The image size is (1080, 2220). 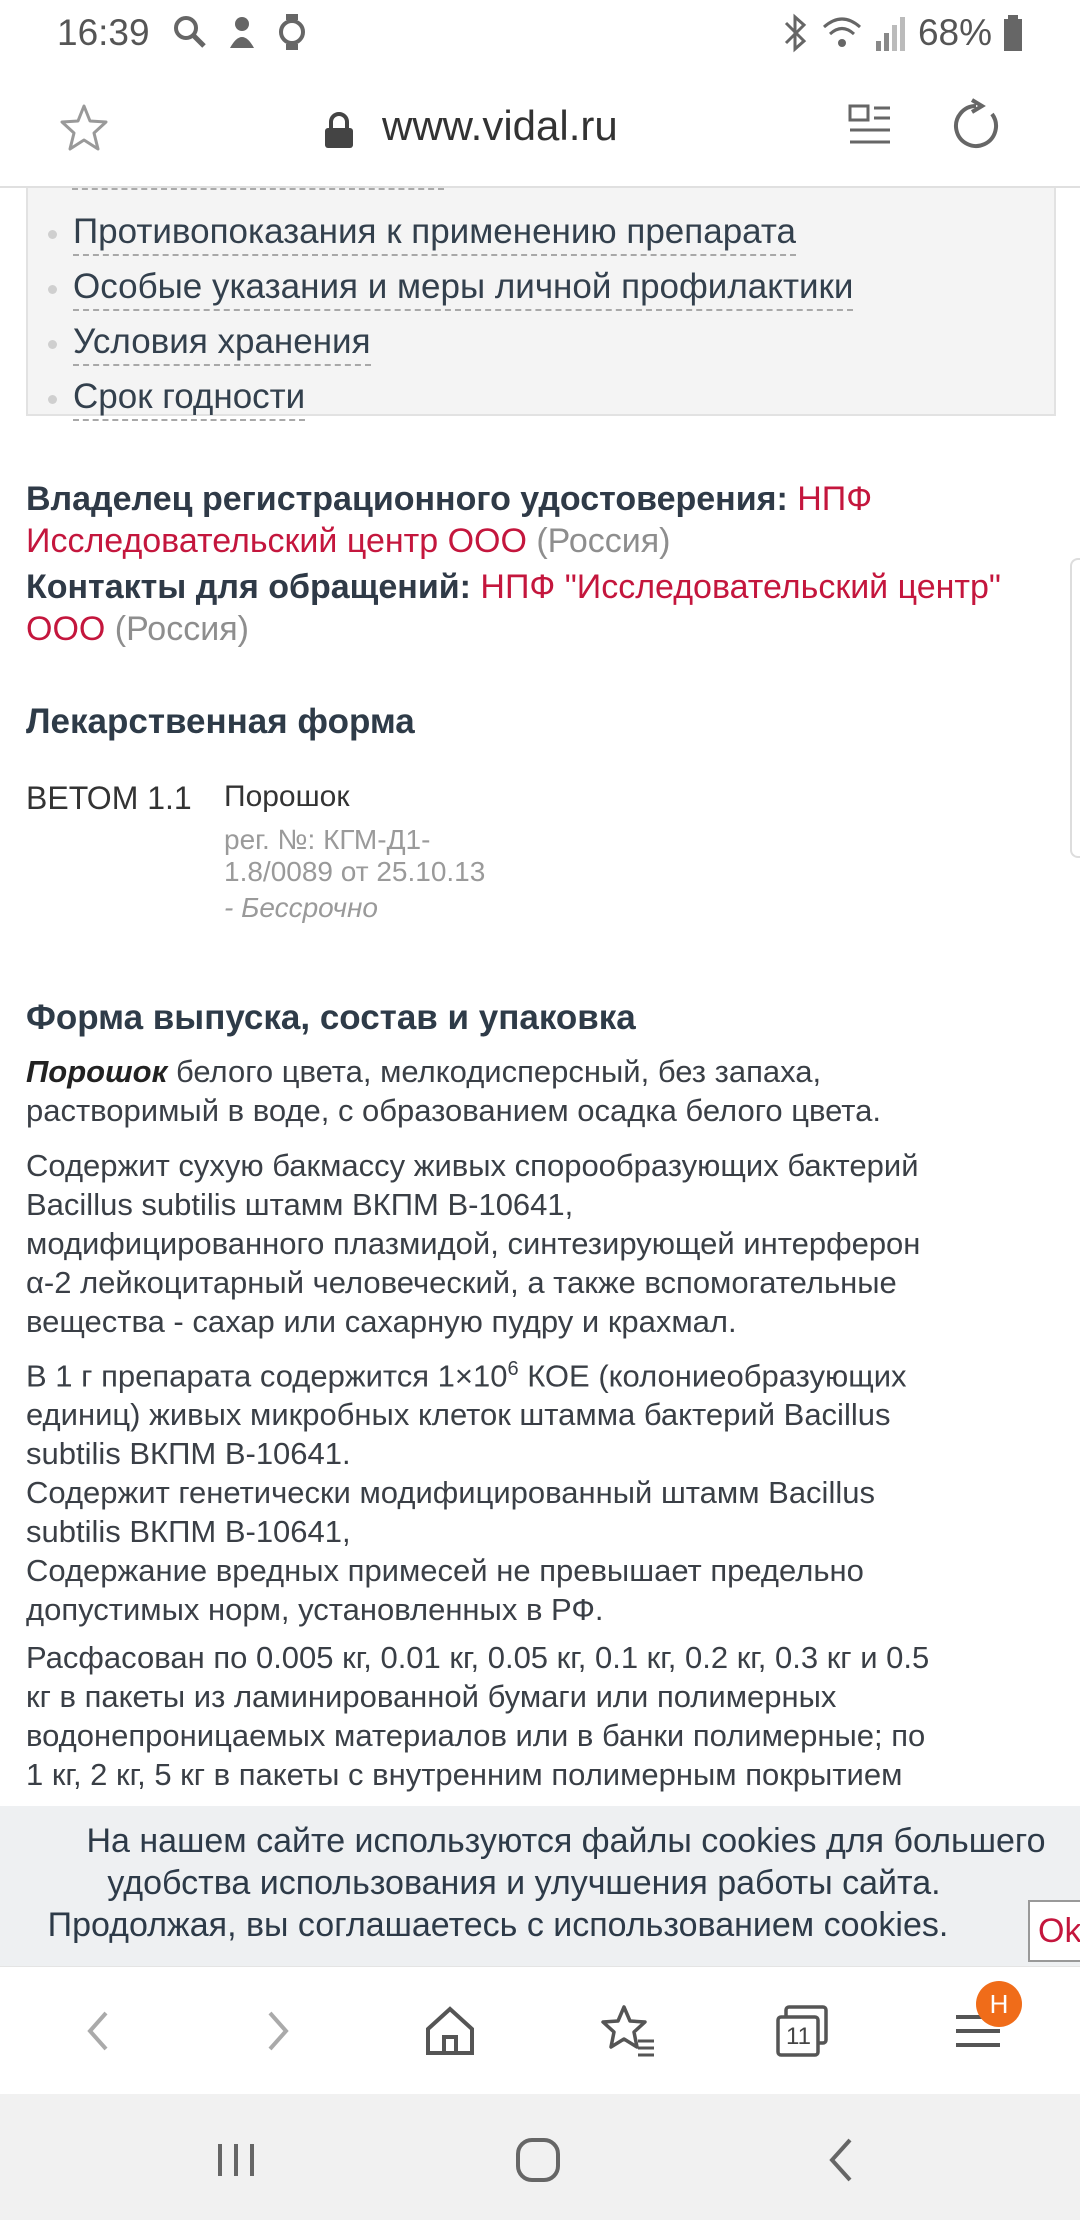 I want to click on contacts-label: Контакты для обращений:, so click(x=248, y=587).